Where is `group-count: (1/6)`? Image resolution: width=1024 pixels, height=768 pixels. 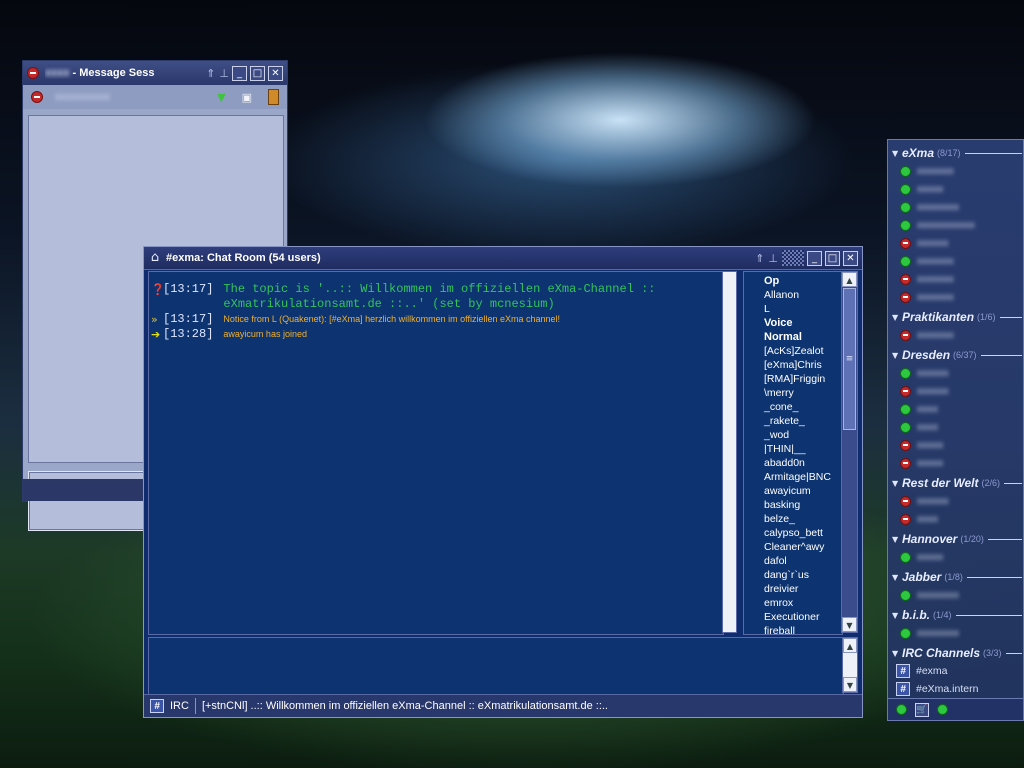
group-count: (1/6) is located at coordinates (986, 317).